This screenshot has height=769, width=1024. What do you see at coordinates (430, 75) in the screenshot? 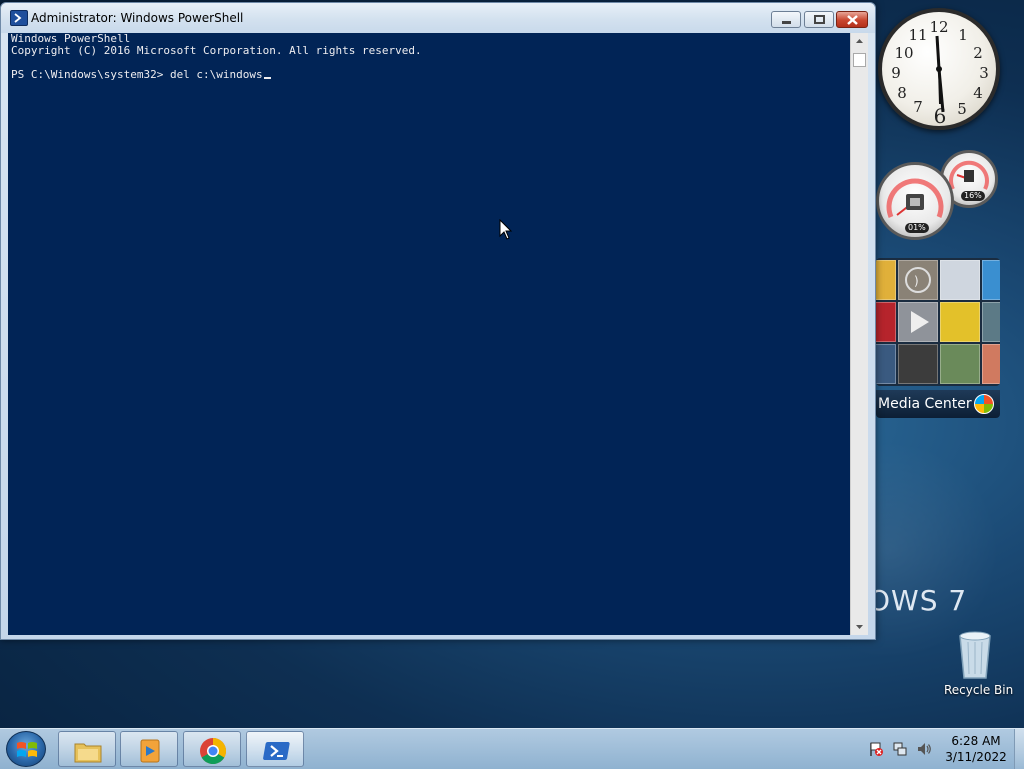
I see `console-prompt-line: PS C:\Windows\system32> del c:\windows` at bounding box center [430, 75].